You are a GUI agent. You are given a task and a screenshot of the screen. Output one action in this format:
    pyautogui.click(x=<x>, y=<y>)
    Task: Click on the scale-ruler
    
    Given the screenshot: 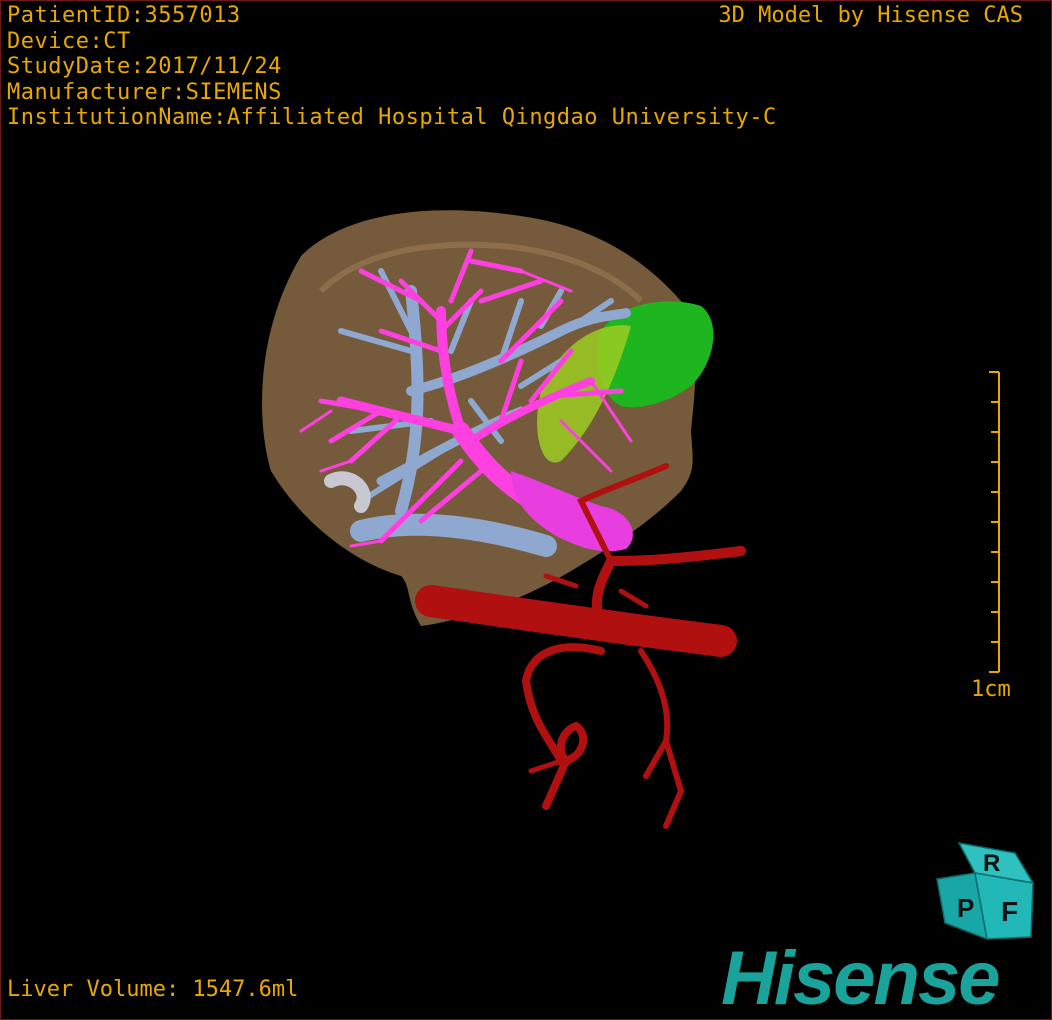 What is the action you would take?
    pyautogui.click(x=994, y=522)
    